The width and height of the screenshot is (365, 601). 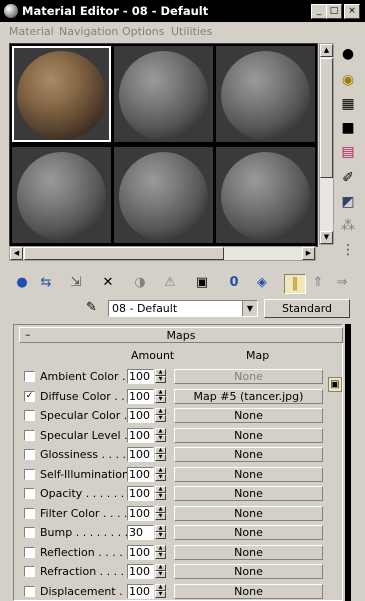 I want to click on chevron-down-icon: ▼, so click(x=249, y=308).